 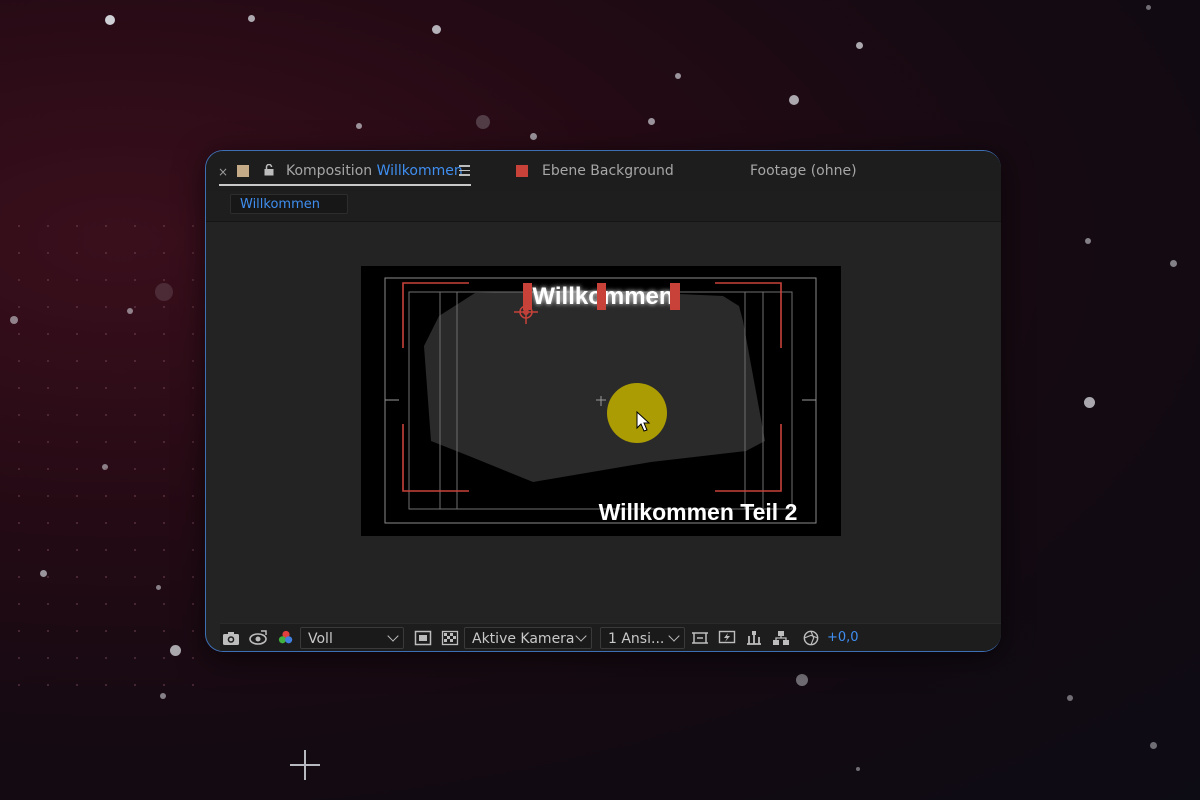 I want to click on show-snapshot-icon, so click(x=258, y=638).